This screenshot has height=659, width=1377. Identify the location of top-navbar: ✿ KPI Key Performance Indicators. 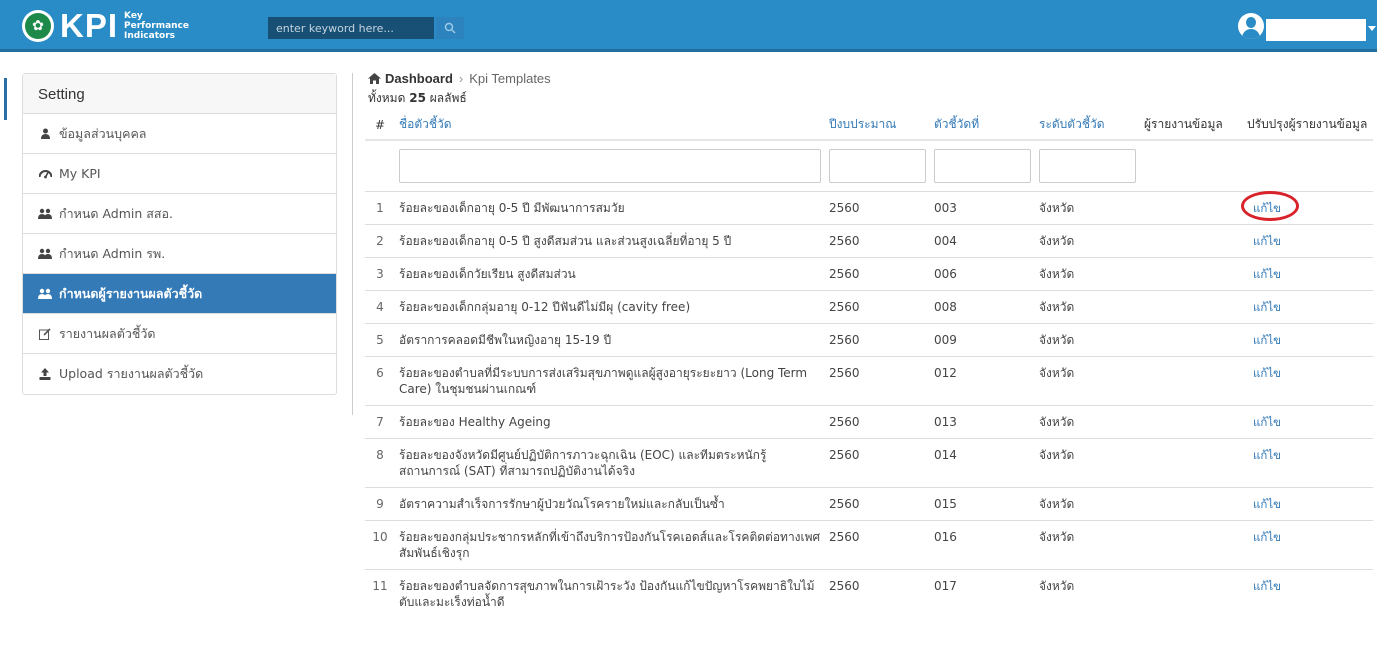
(688, 26).